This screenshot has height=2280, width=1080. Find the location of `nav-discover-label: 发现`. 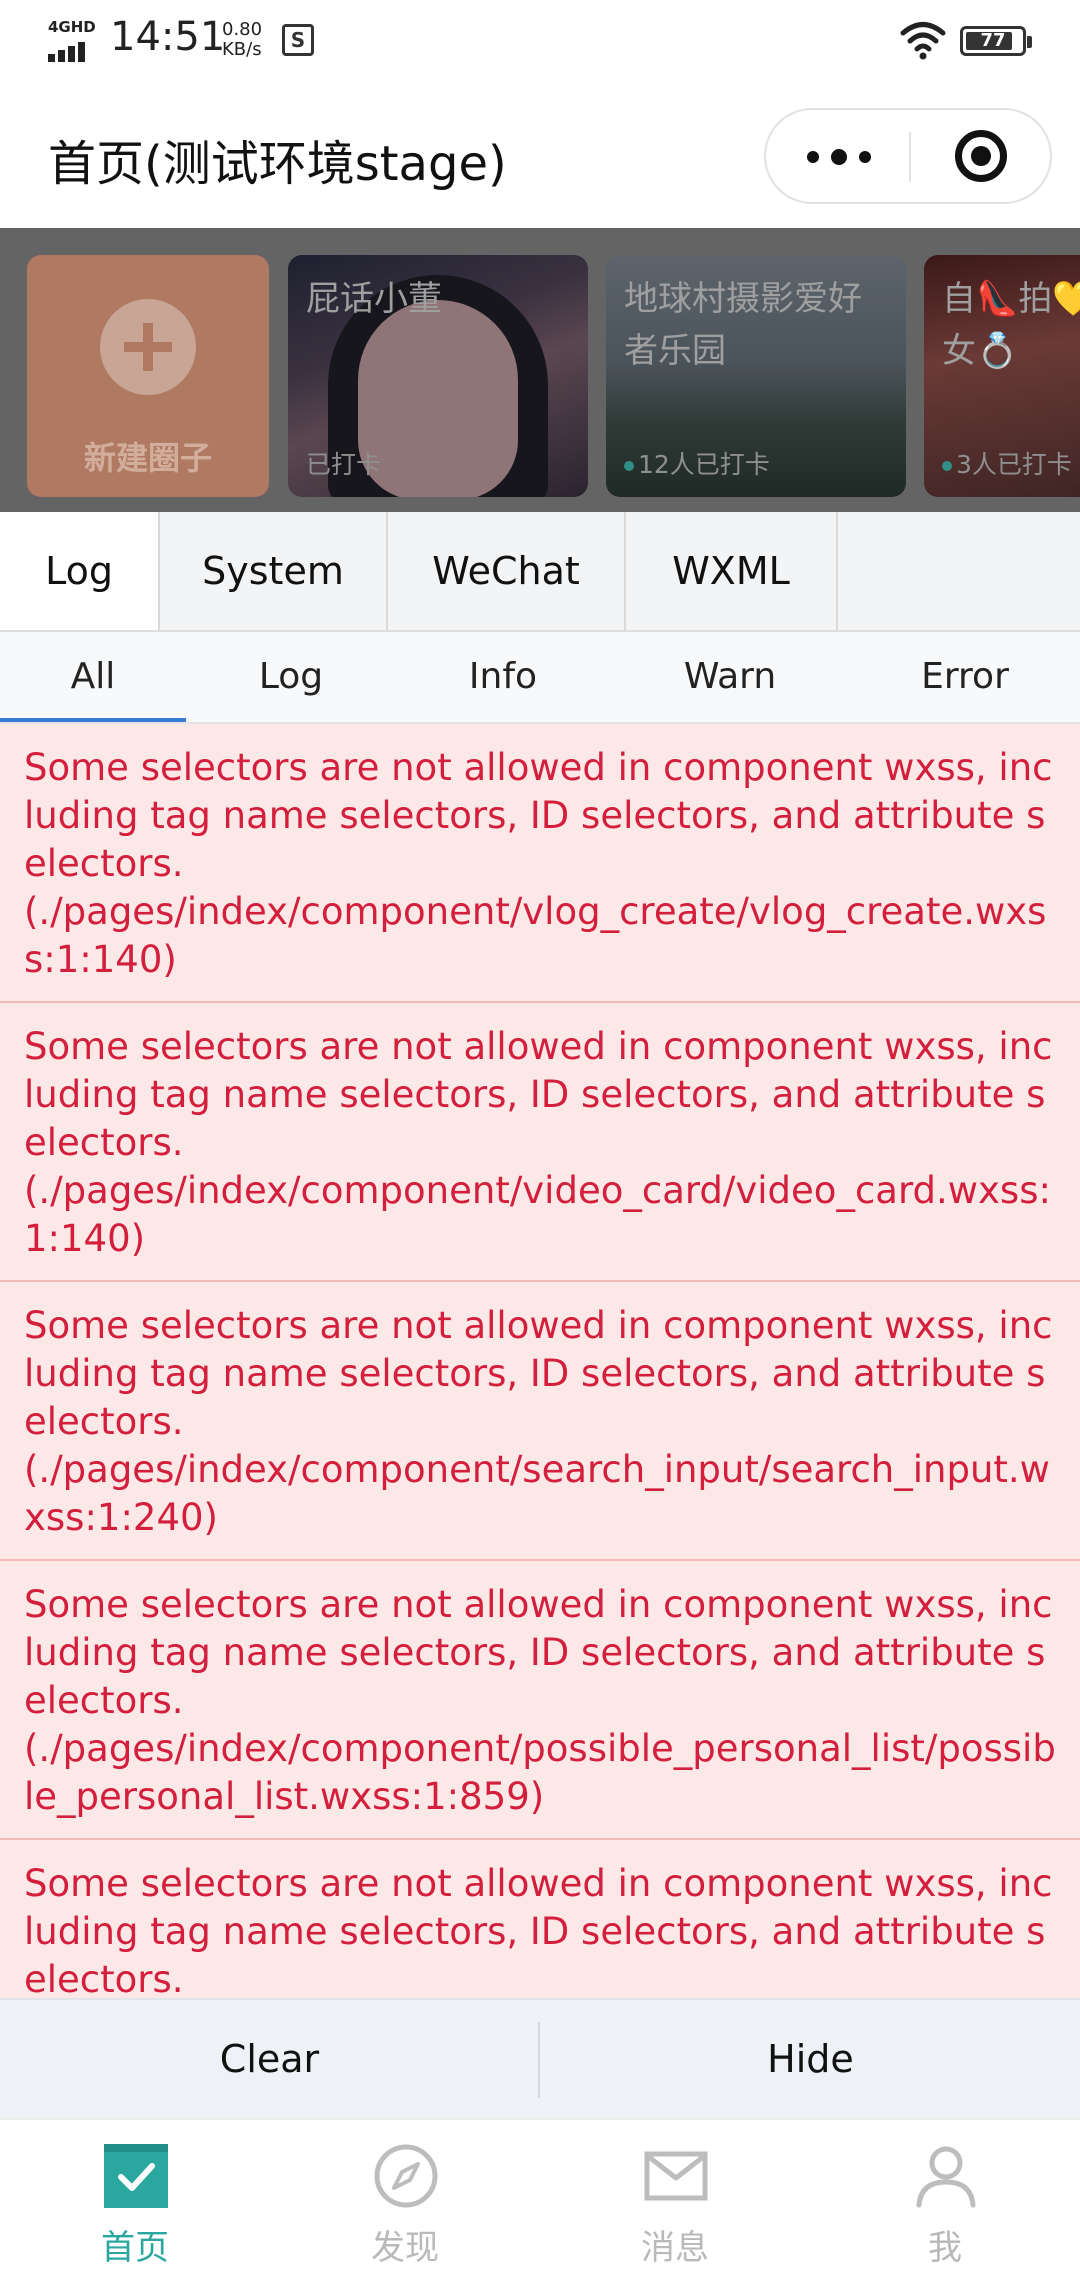

nav-discover-label: 发现 is located at coordinates (405, 2248).